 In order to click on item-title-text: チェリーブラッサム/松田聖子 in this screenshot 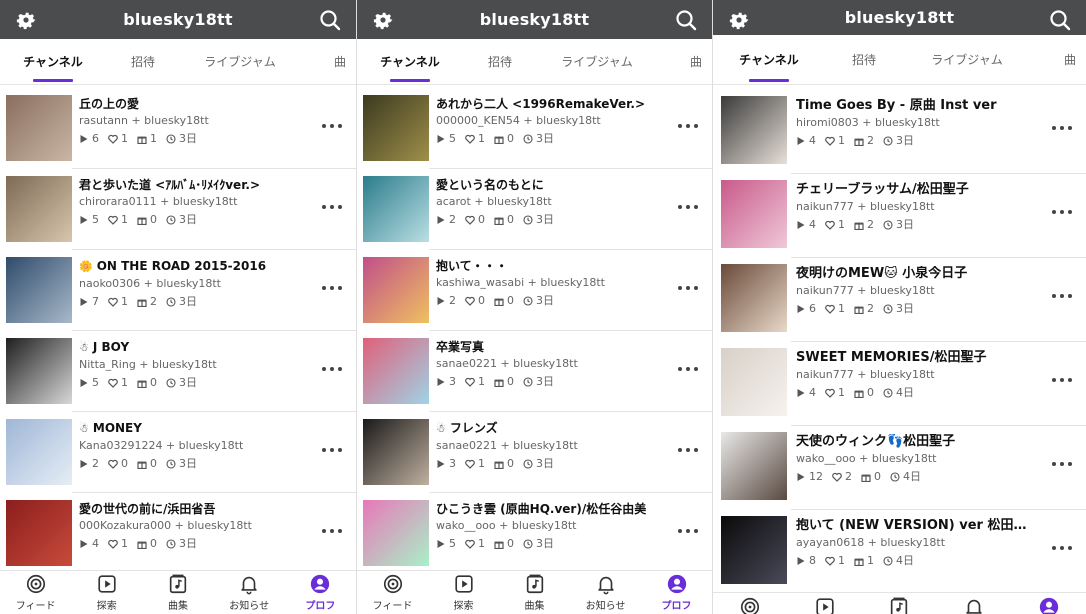, I will do `click(882, 189)`.